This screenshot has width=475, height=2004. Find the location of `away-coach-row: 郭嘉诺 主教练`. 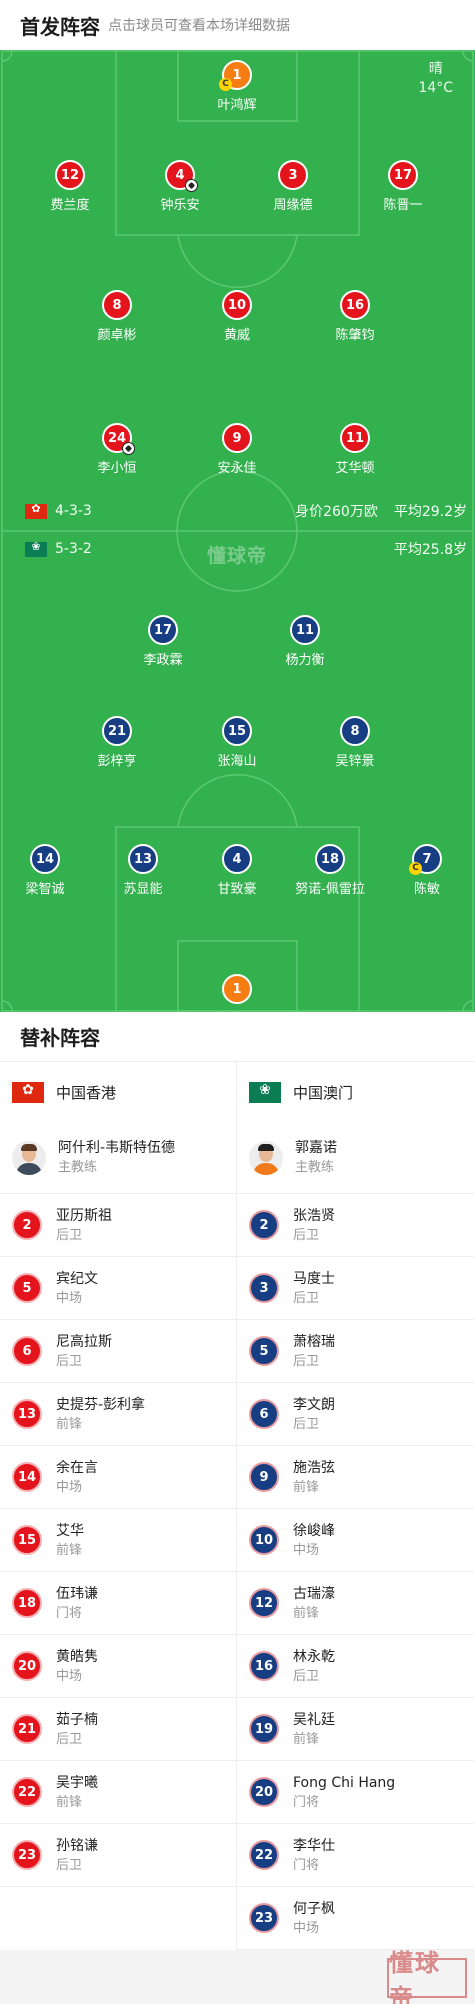

away-coach-row: 郭嘉诺 主教练 is located at coordinates (355, 1158).